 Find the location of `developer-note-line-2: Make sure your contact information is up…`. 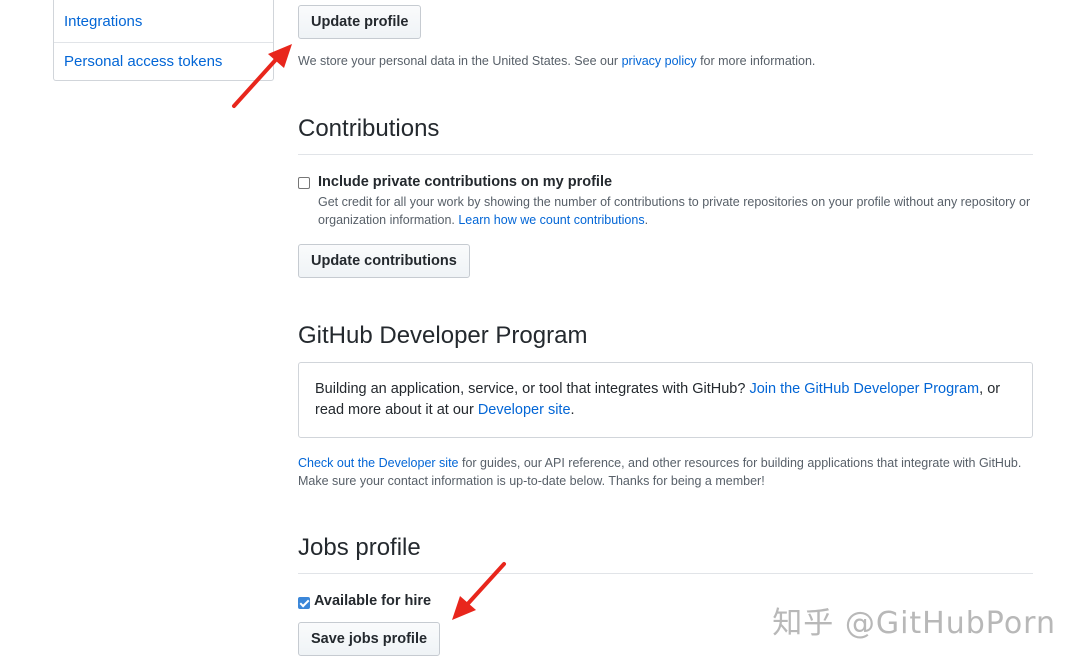

developer-note-line-2: Make sure your contact information is up… is located at coordinates (531, 481).